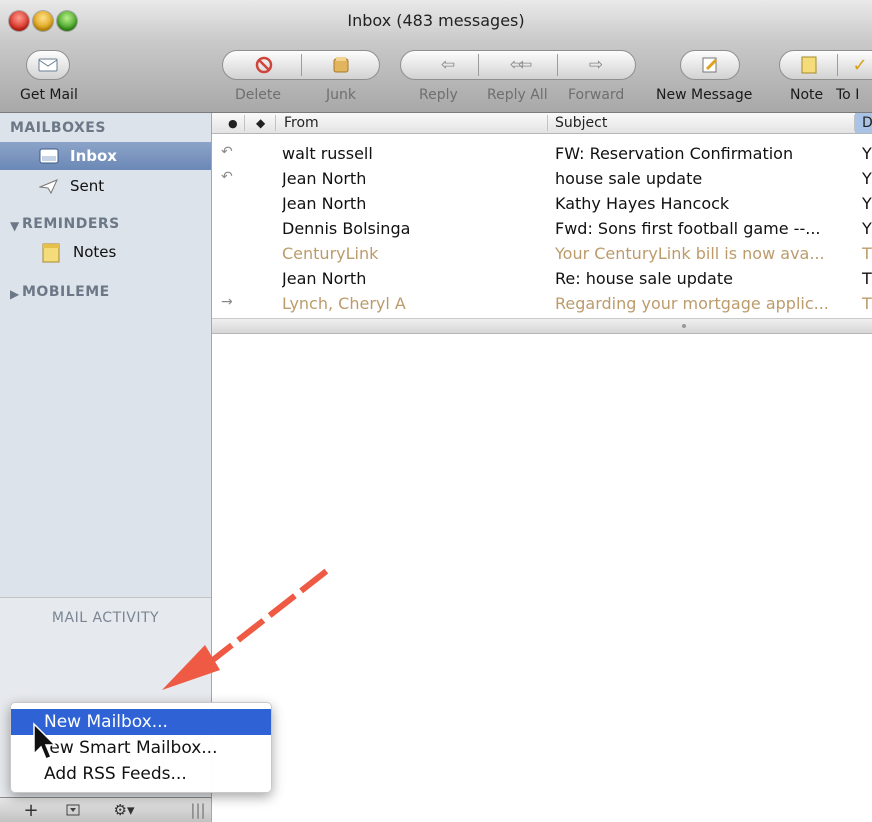 Image resolution: width=872 pixels, height=822 pixels. What do you see at coordinates (330, 253) in the screenshot?
I see `message-from: CenturyLink` at bounding box center [330, 253].